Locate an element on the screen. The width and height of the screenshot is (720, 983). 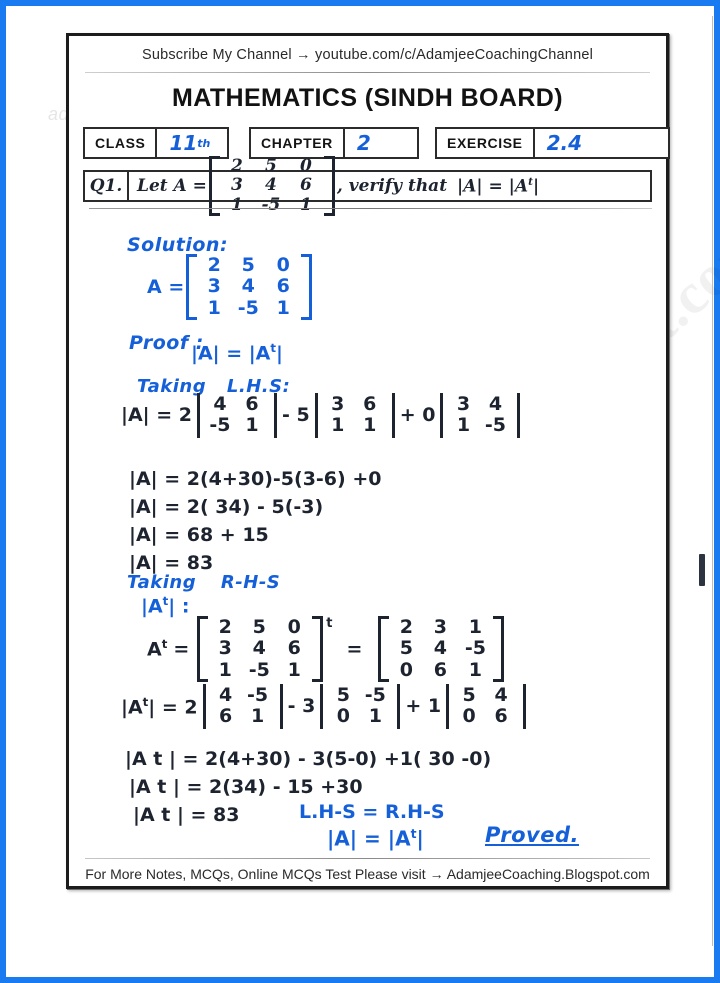
lhs-minor-1: 4 6 -5 1 is located at coordinates (237, 415).